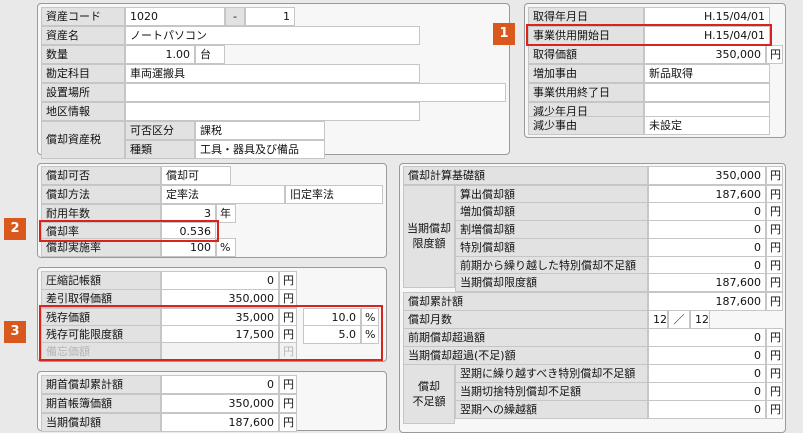 The image size is (803, 433). I want to click on highlight-start-date, so click(649, 35).